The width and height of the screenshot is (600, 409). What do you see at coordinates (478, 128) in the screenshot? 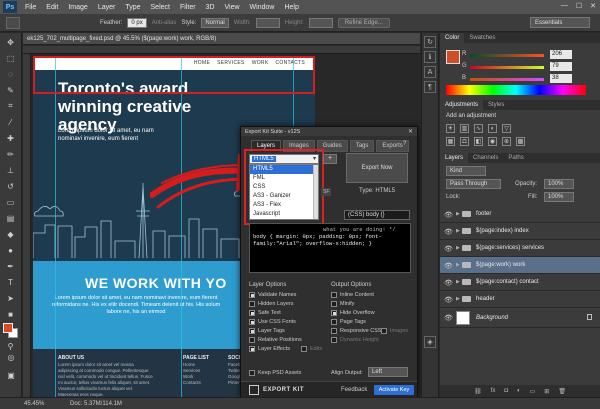
I see `curves-icon: ∿` at bounding box center [478, 128].